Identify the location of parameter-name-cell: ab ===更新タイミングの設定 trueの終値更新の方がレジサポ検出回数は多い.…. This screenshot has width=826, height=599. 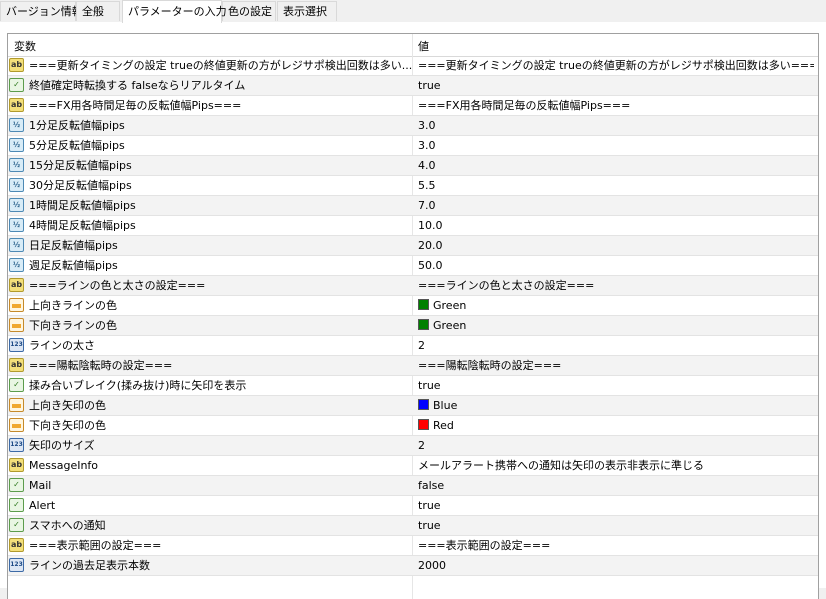
(210, 65).